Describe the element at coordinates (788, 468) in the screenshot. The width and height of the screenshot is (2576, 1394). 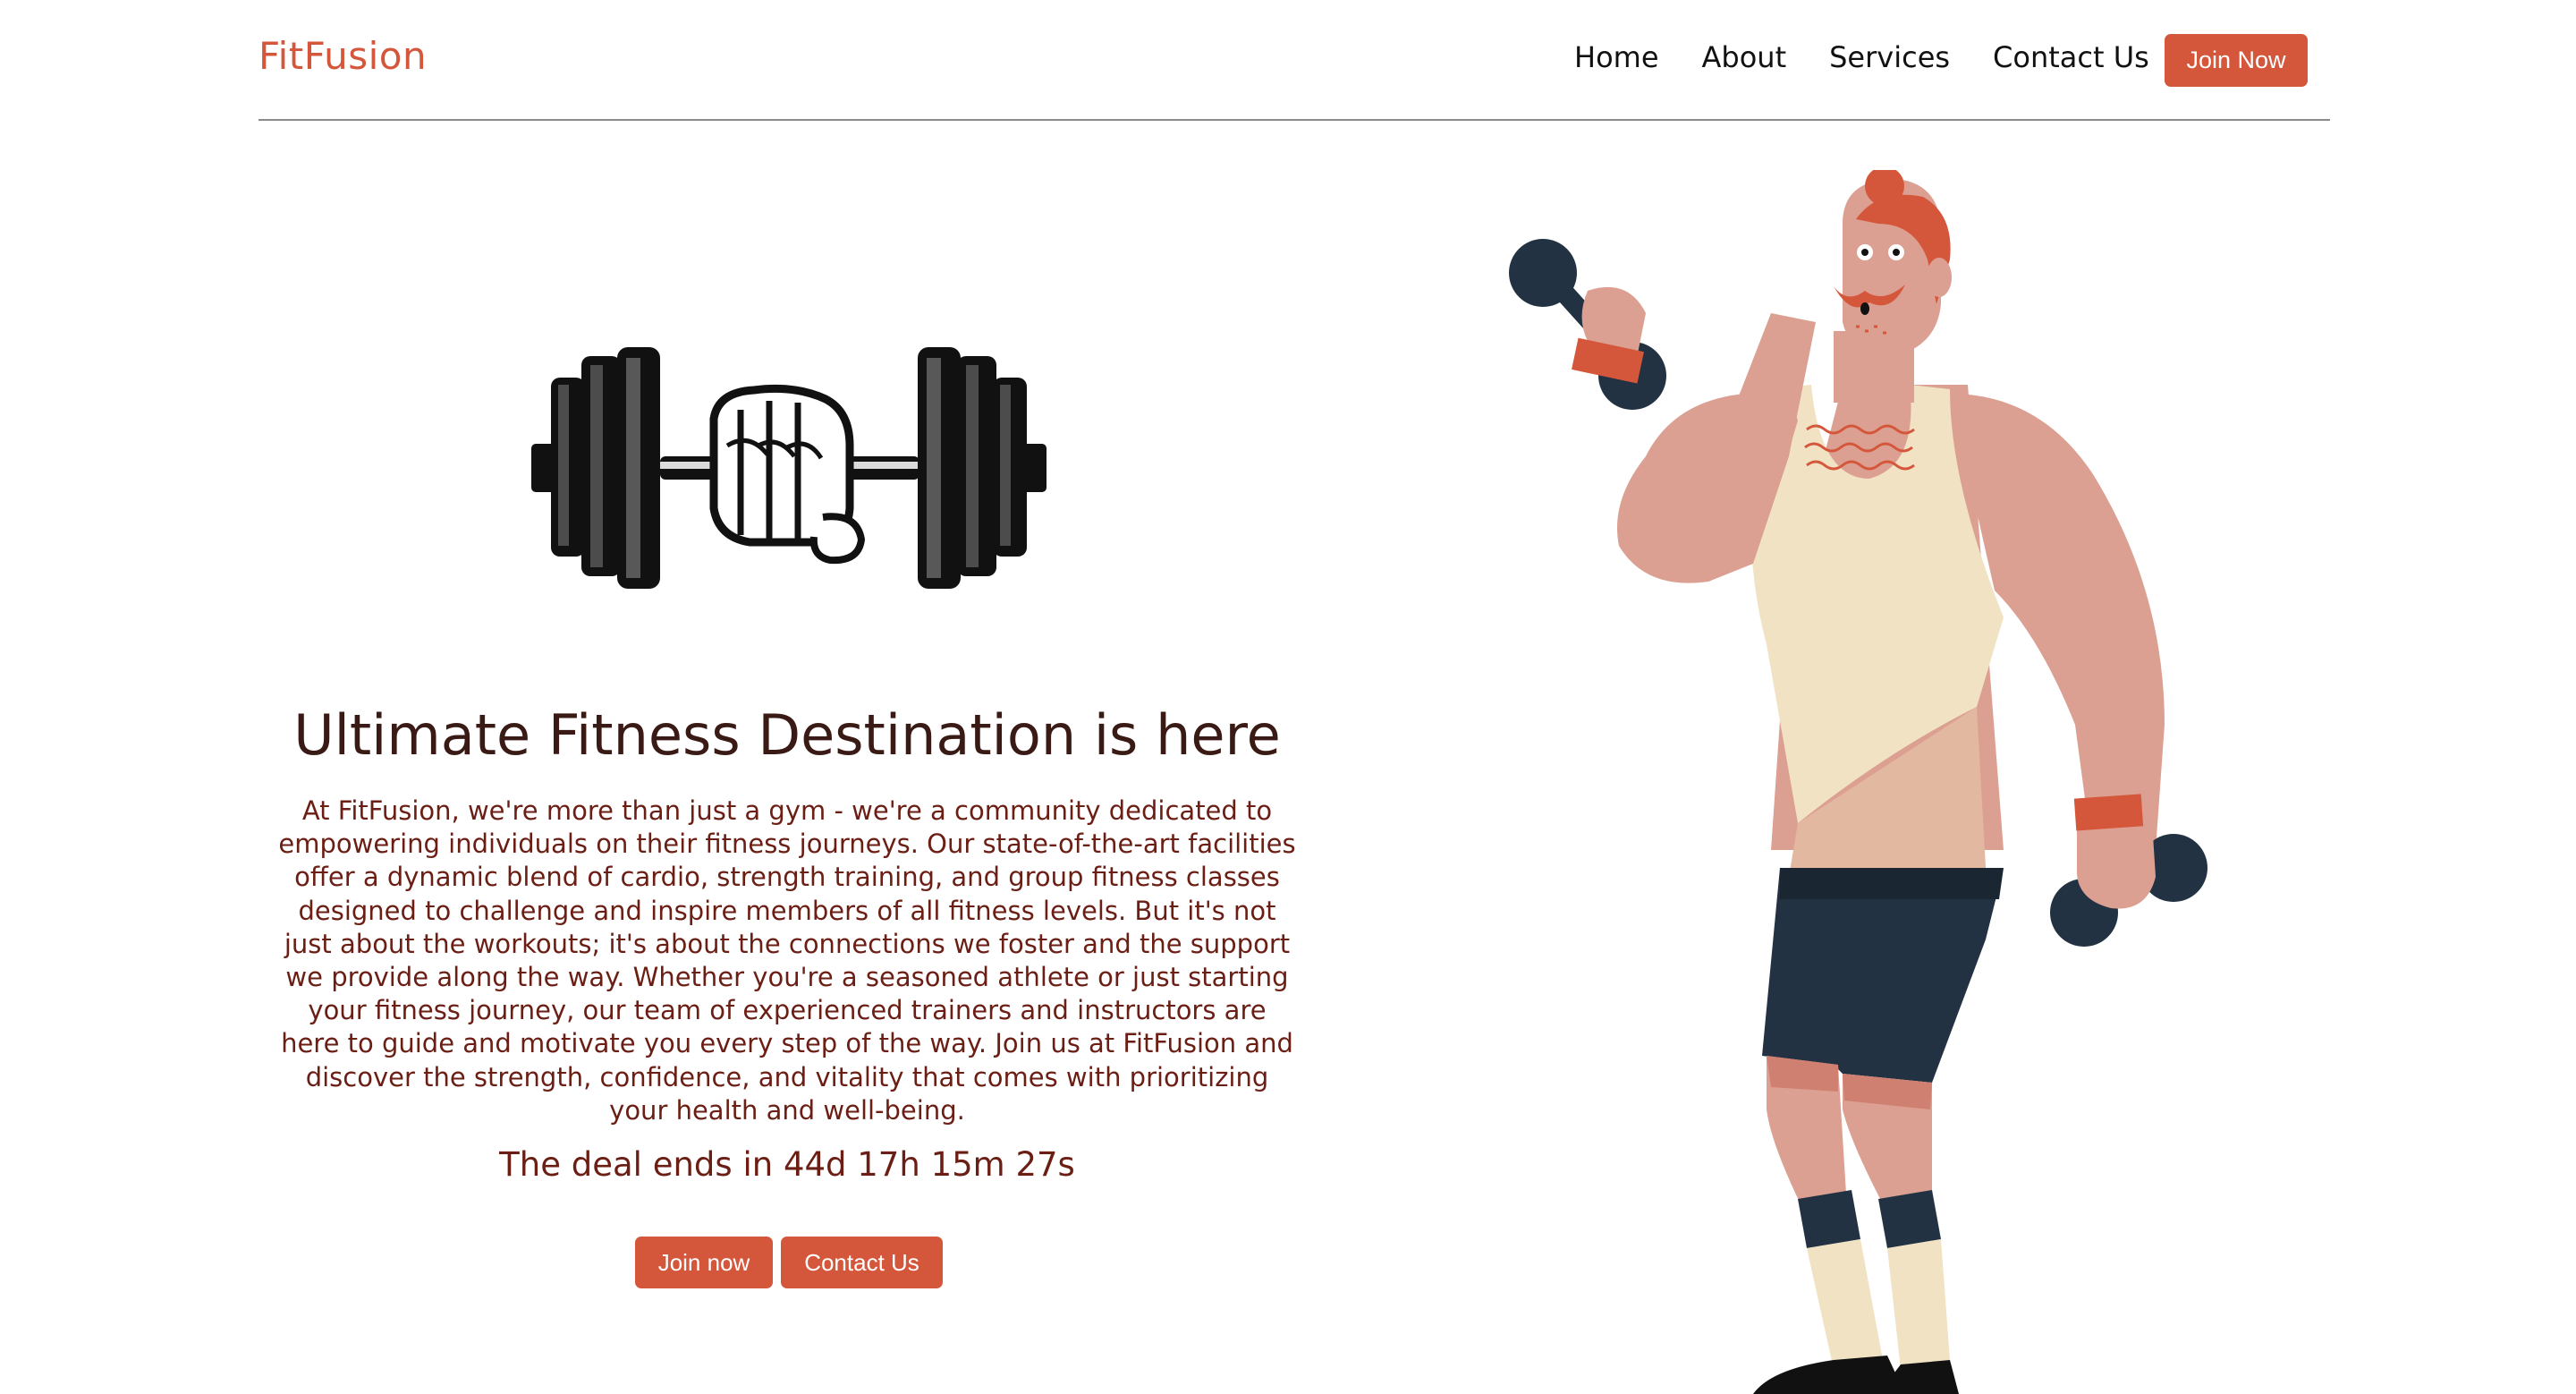
I see `dumbbell-fist-icon` at that location.